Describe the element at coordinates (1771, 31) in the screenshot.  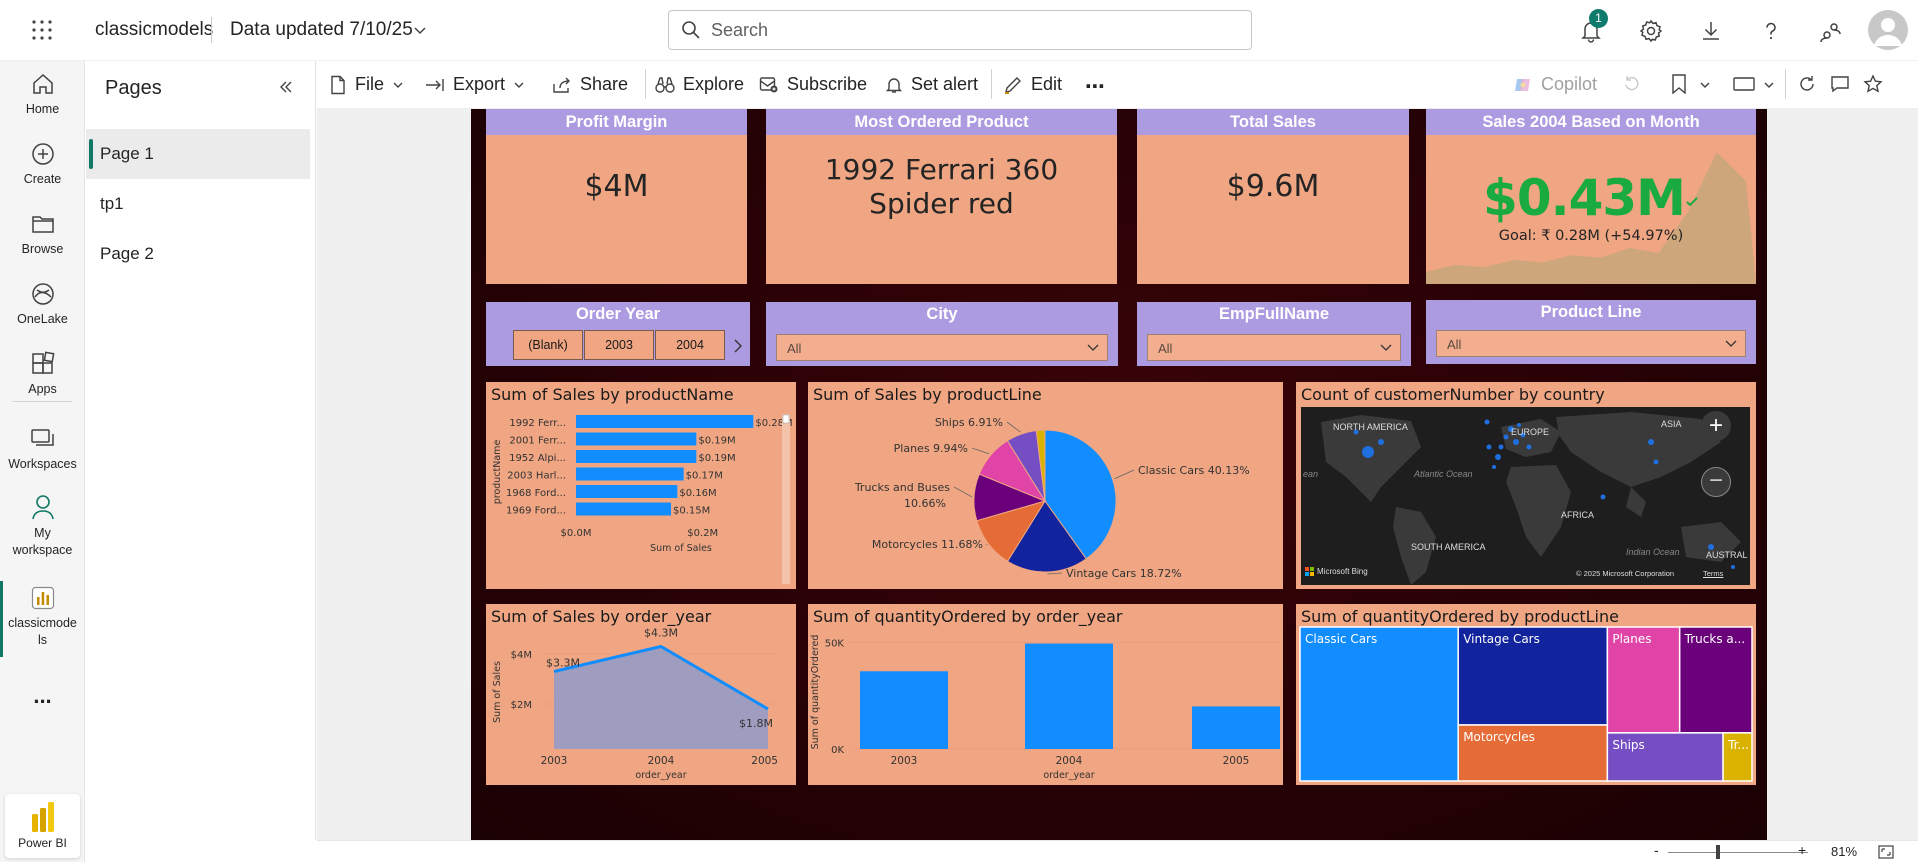
I see `help-icon` at that location.